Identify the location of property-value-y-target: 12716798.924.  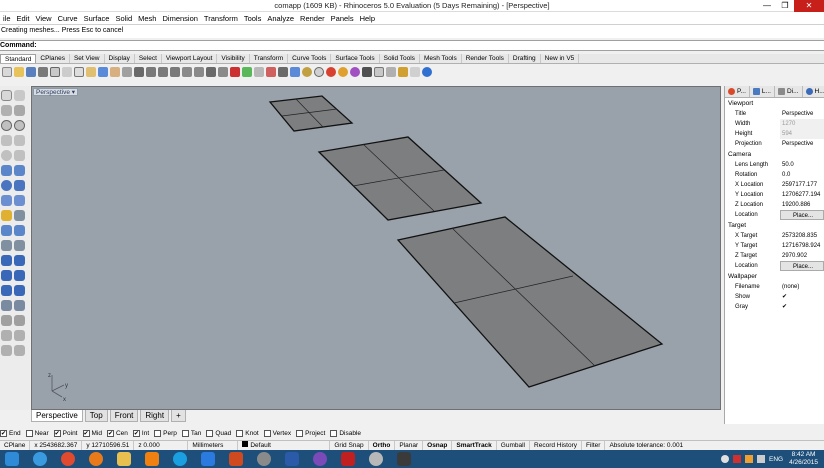
(802, 246).